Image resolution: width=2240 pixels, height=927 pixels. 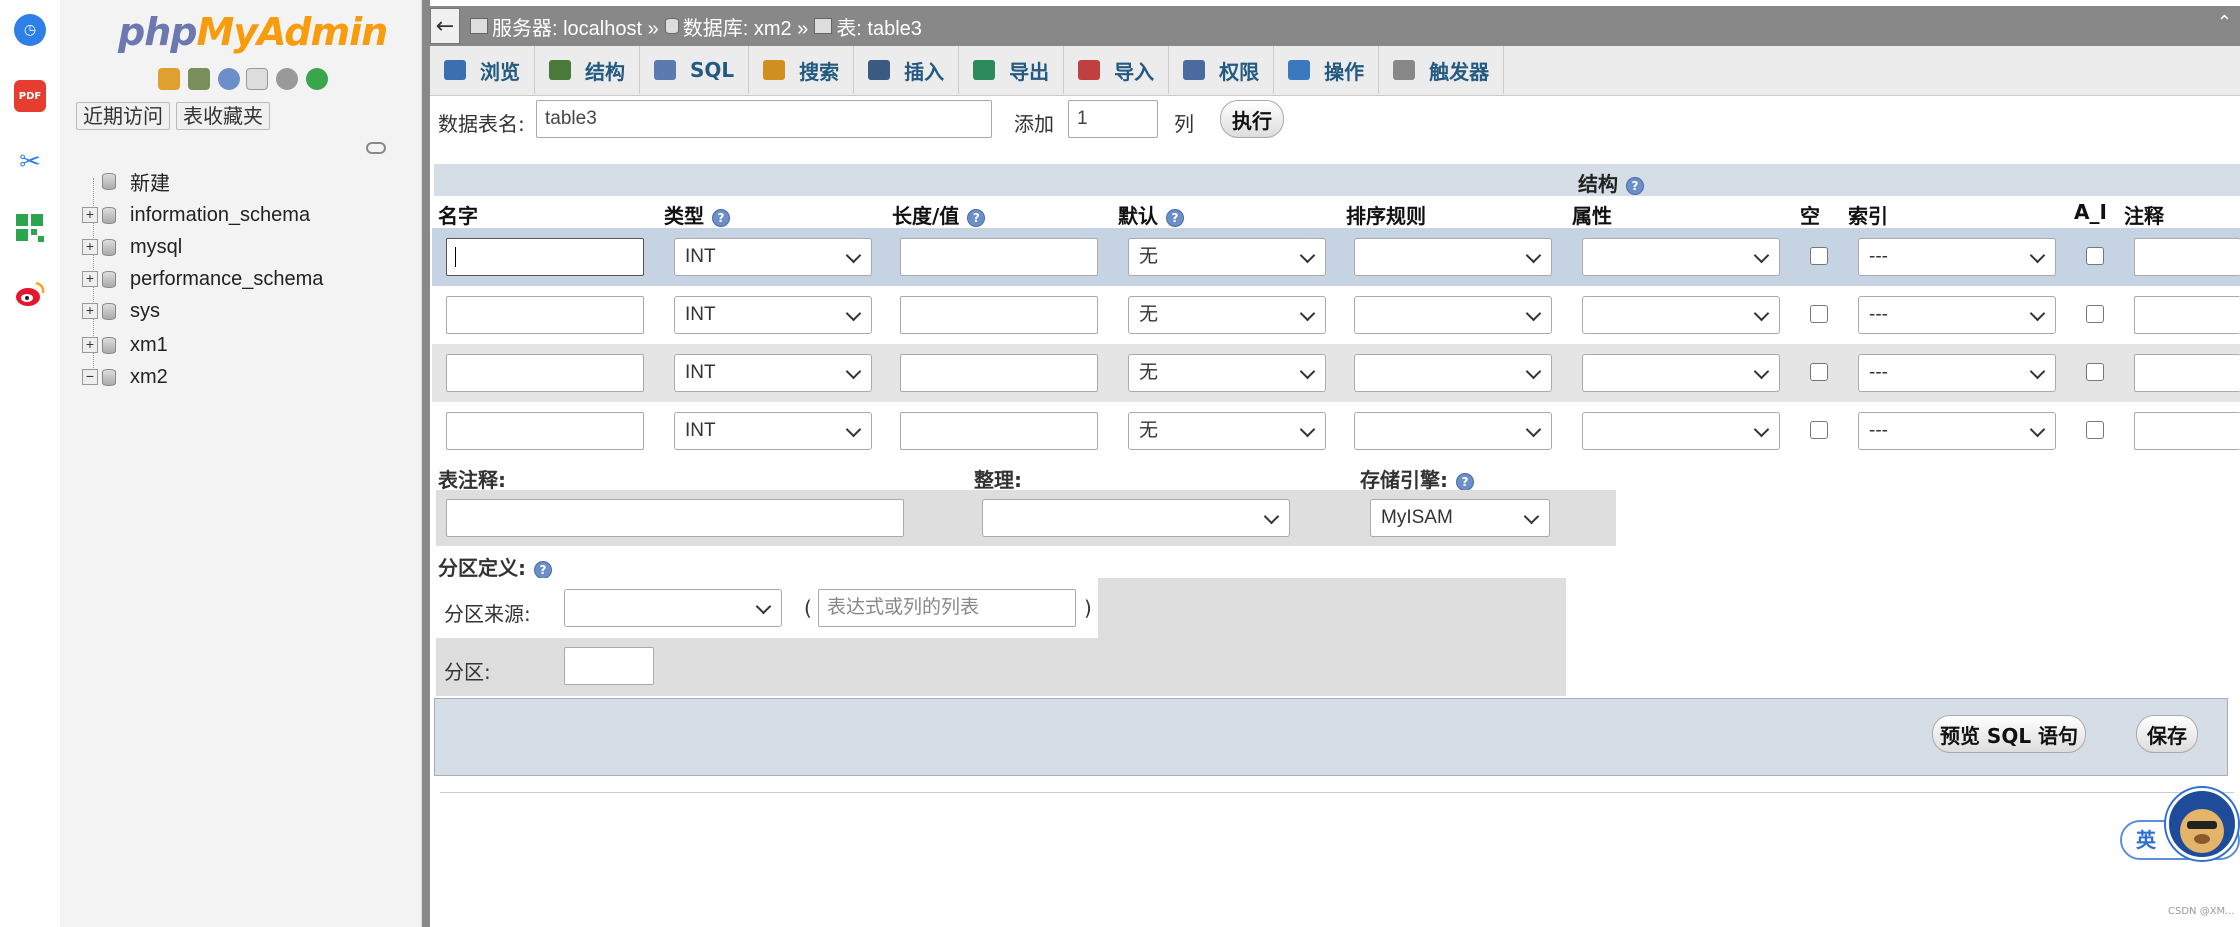 I want to click on go-button: 执行, so click(x=1252, y=119).